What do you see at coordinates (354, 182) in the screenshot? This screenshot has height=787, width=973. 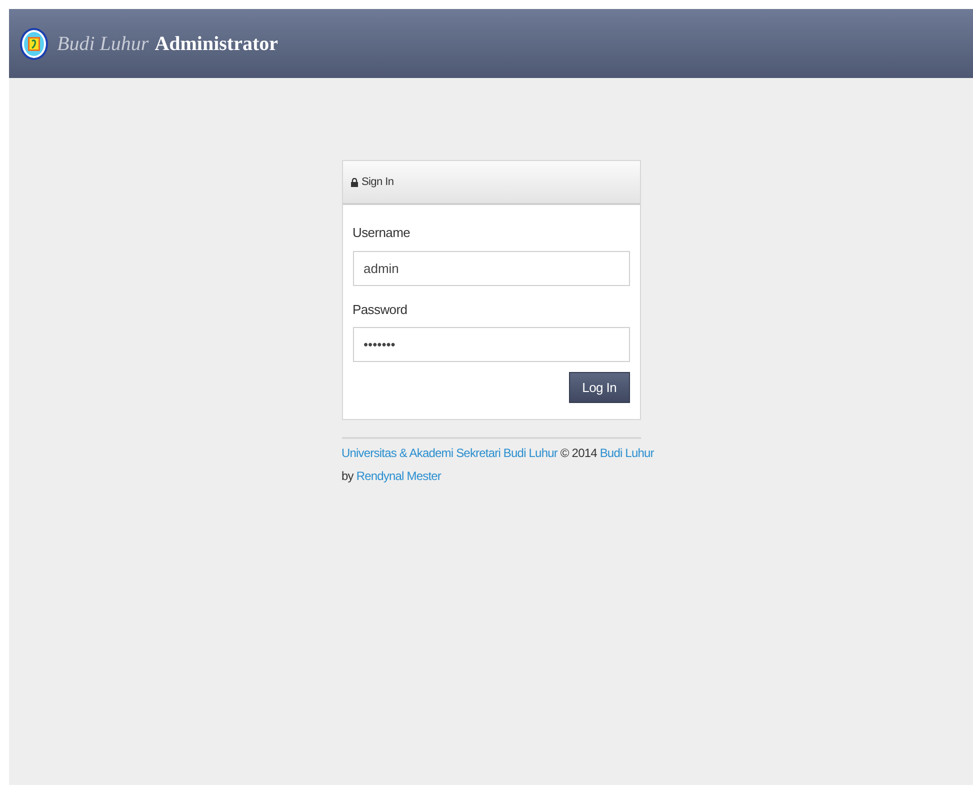 I see `lock-icon` at bounding box center [354, 182].